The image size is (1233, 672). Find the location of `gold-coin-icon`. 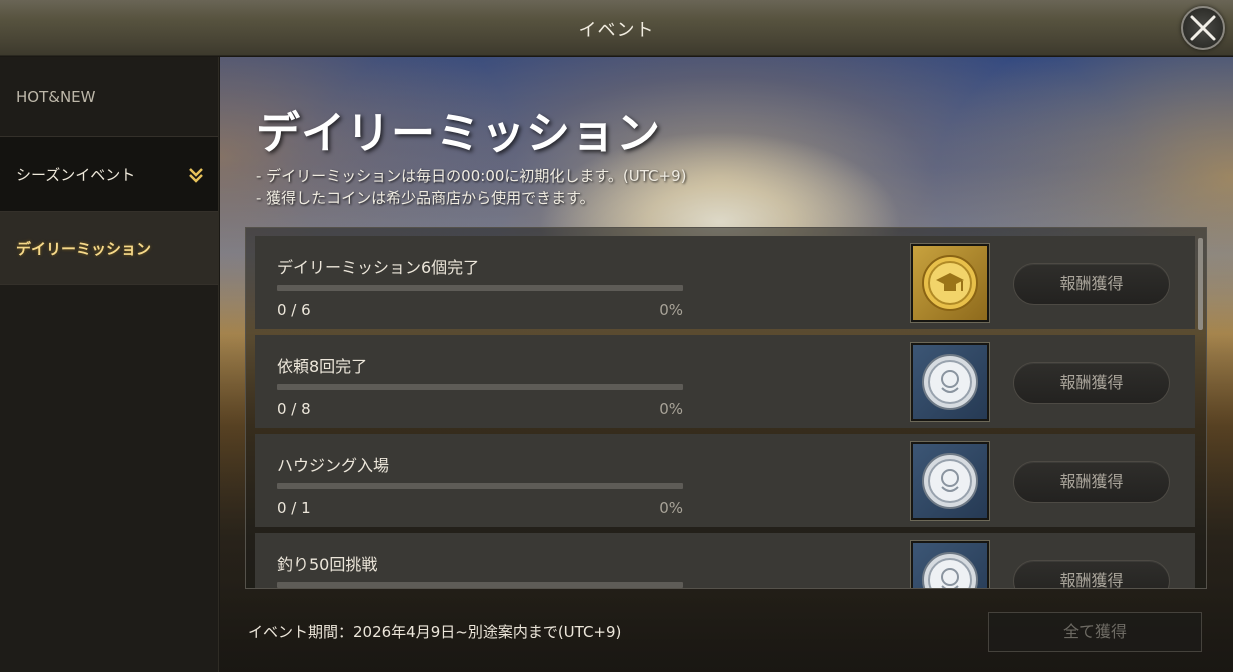

gold-coin-icon is located at coordinates (950, 283).